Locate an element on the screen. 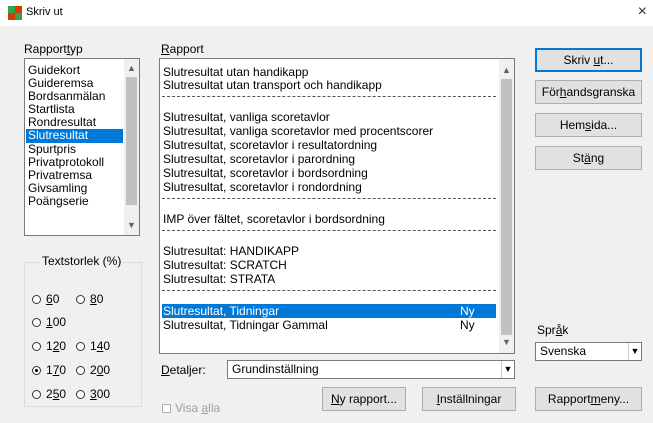 This screenshot has width=653, height=423. title-bar: Skriv ut × is located at coordinates (326, 13).